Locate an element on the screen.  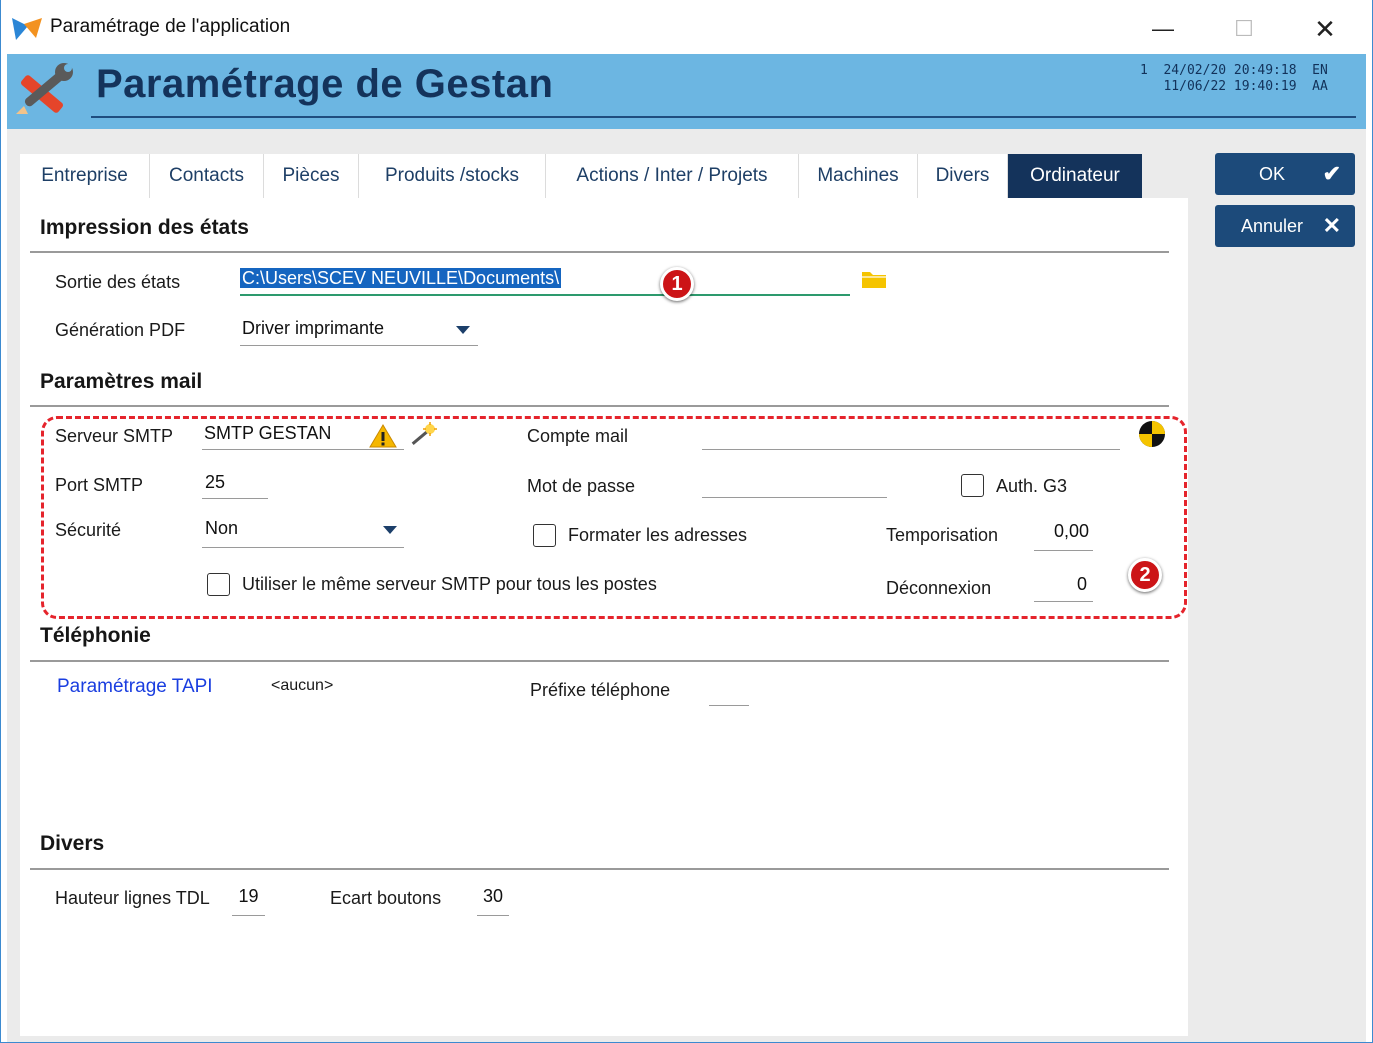
formater-adresses-checkbox is located at coordinates (544, 535).